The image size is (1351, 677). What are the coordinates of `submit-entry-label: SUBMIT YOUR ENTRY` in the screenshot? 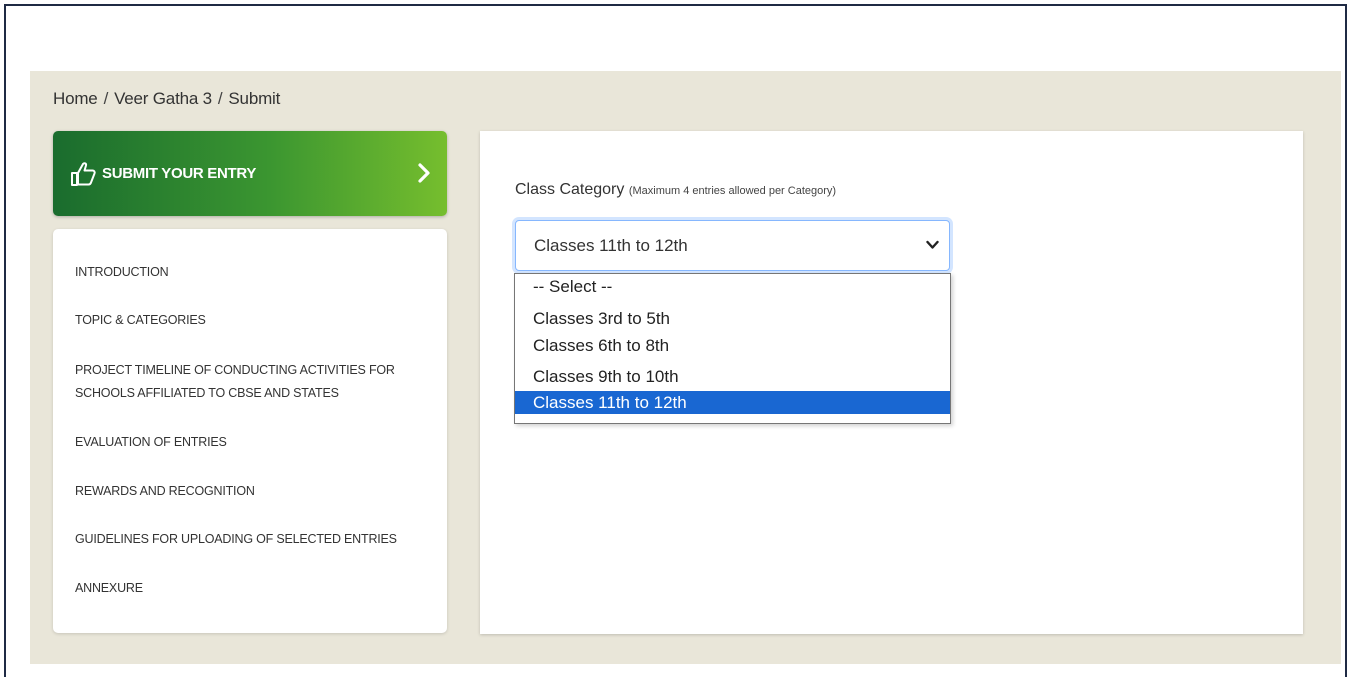 It's located at (179, 173).